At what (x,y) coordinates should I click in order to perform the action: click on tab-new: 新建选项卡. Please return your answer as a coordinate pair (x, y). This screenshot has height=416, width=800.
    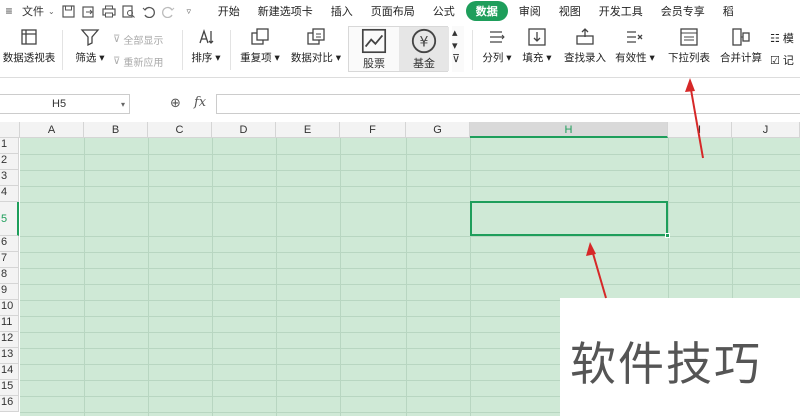
    Looking at the image, I should click on (285, 11).